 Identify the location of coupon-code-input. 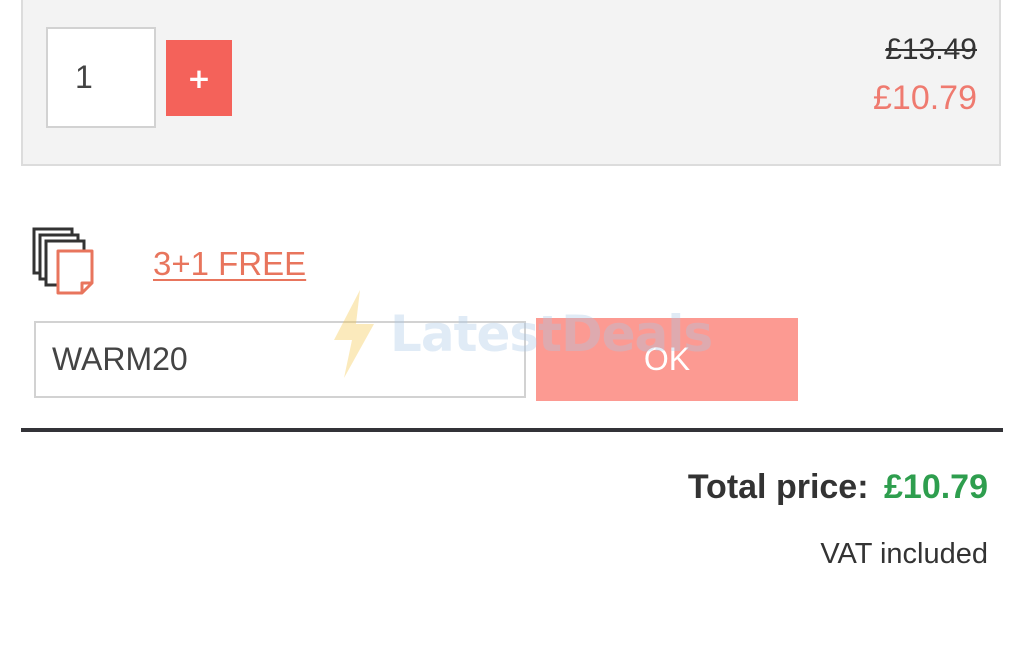
(280, 359).